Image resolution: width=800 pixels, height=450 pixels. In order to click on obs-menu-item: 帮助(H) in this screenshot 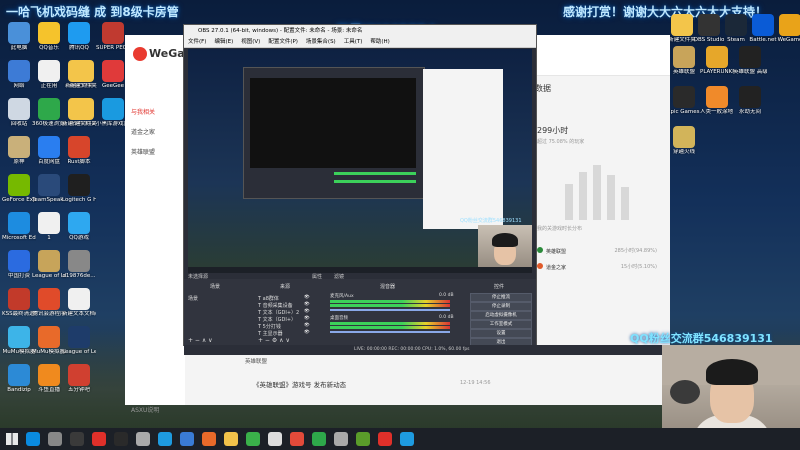, I will do `click(379, 42)`.